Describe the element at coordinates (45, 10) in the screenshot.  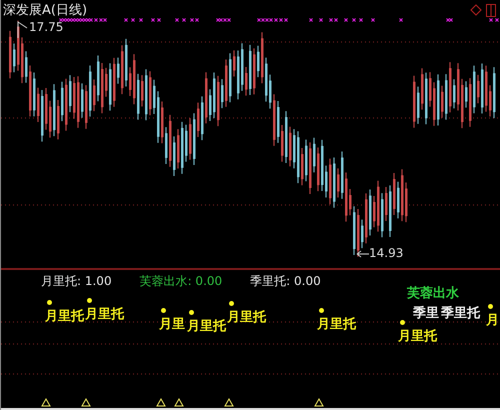
I see `chart-title: 深发展A(日线)` at that location.